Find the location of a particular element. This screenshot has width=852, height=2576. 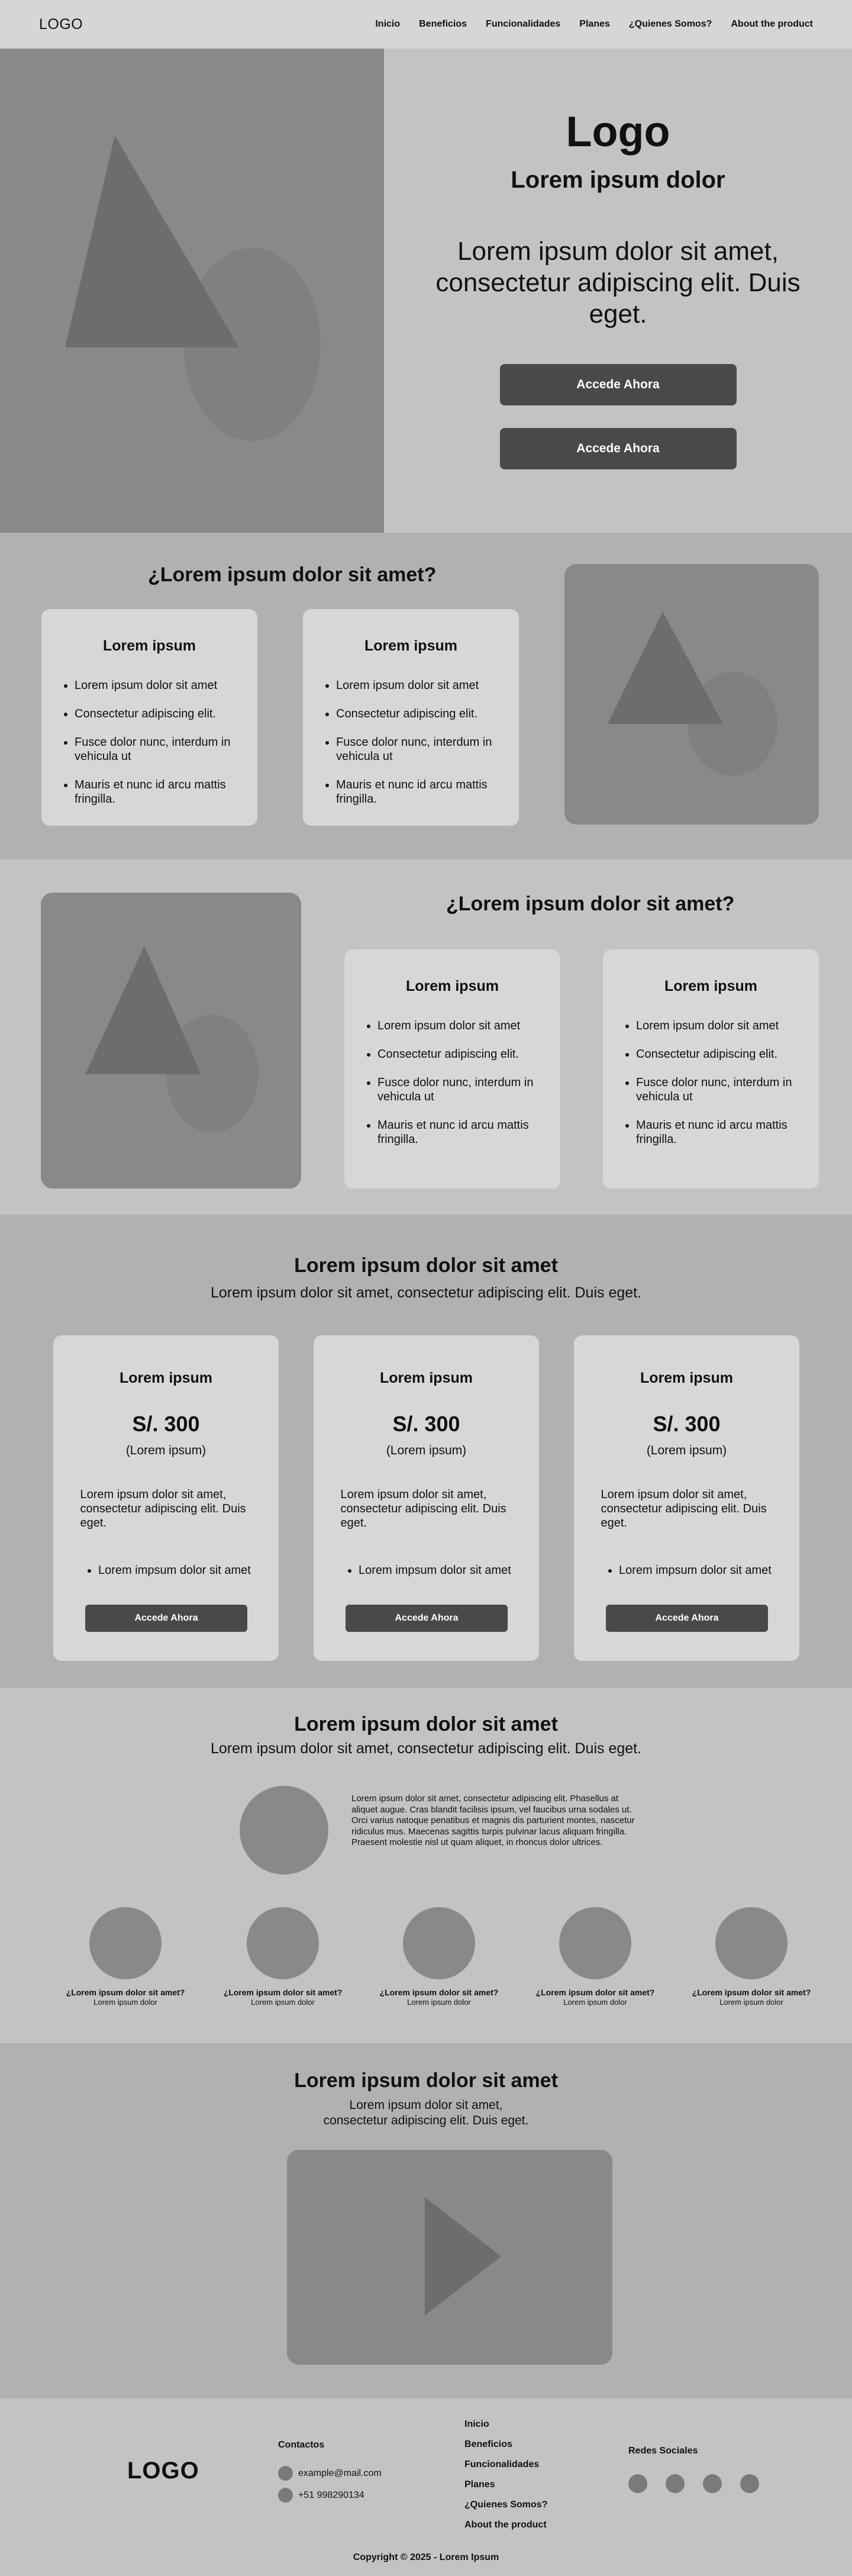

hero-subtitle: Lorem ipsum dolor is located at coordinates (618, 180).